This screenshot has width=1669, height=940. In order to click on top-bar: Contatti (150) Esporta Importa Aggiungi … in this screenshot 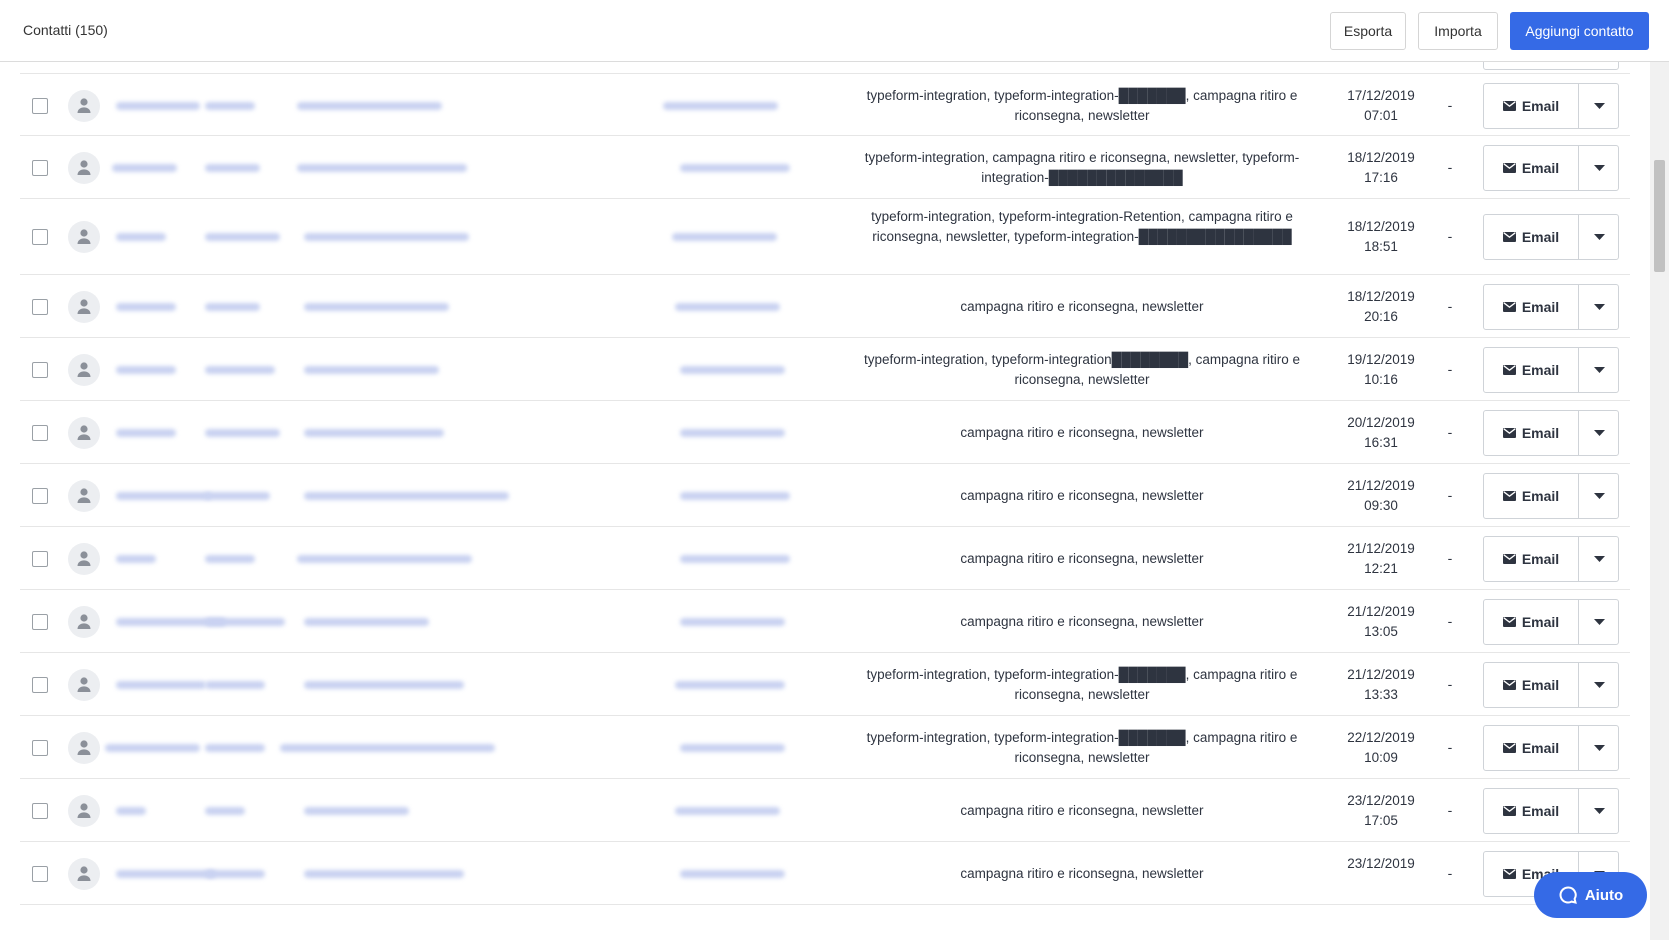, I will do `click(834, 31)`.